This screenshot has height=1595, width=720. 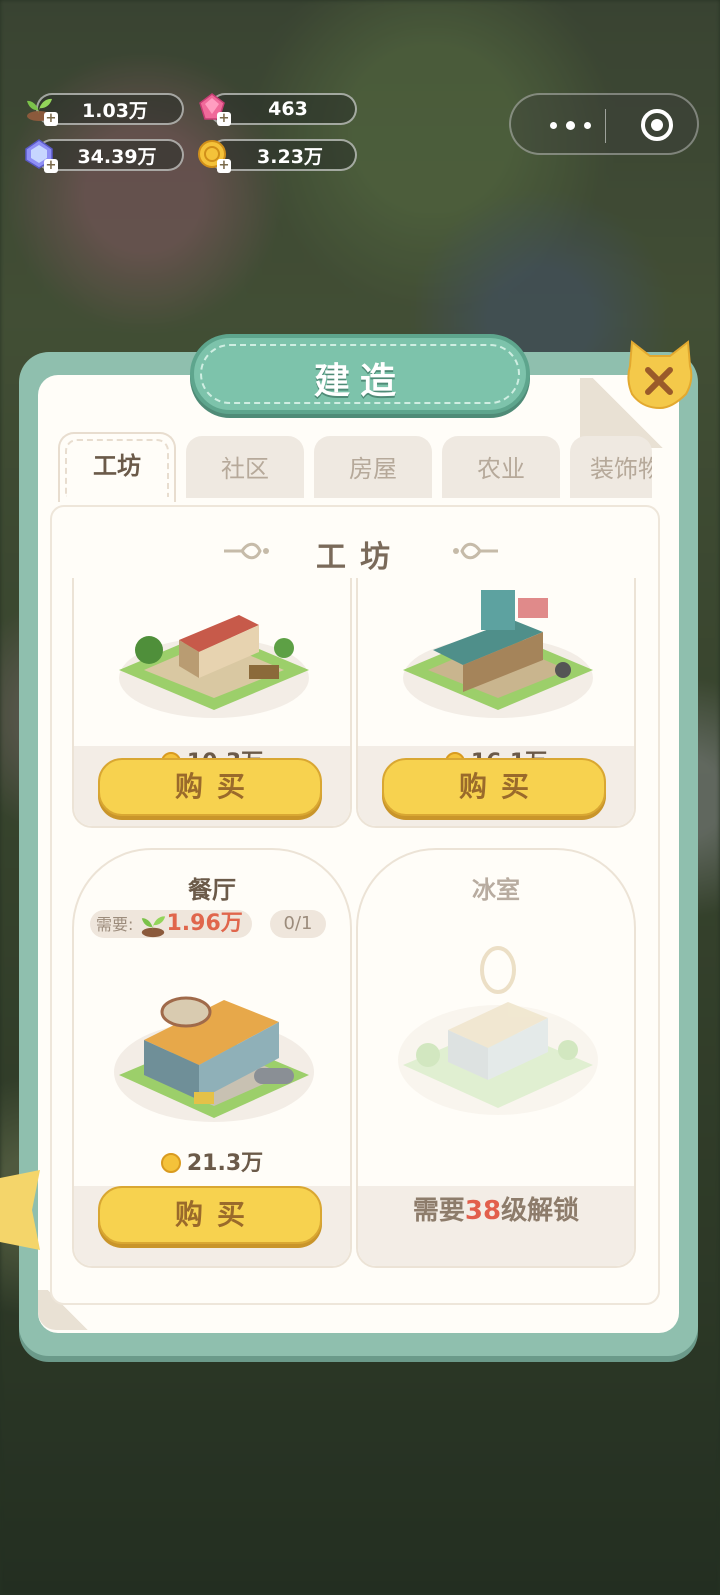 I want to click on resource-sprout: 1.03万, so click(x=110, y=109).